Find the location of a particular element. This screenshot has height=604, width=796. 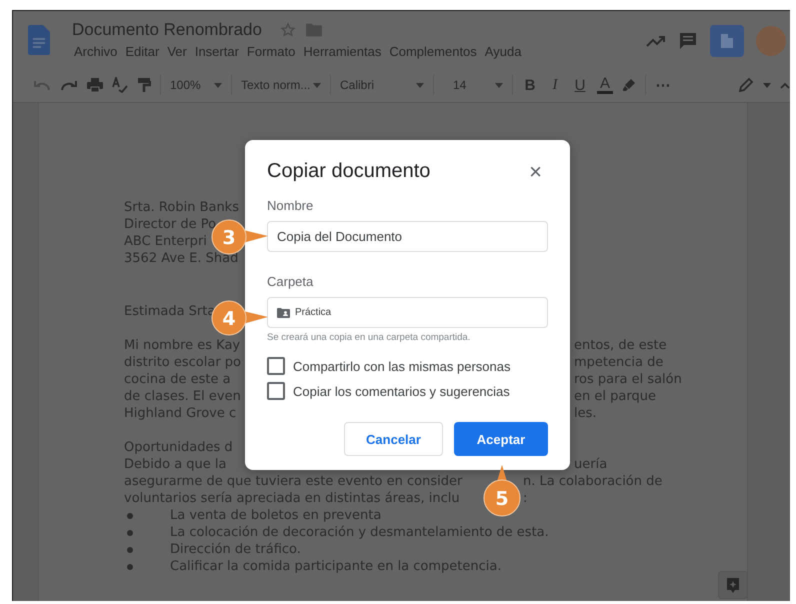

spellcheck-icon is located at coordinates (120, 85).